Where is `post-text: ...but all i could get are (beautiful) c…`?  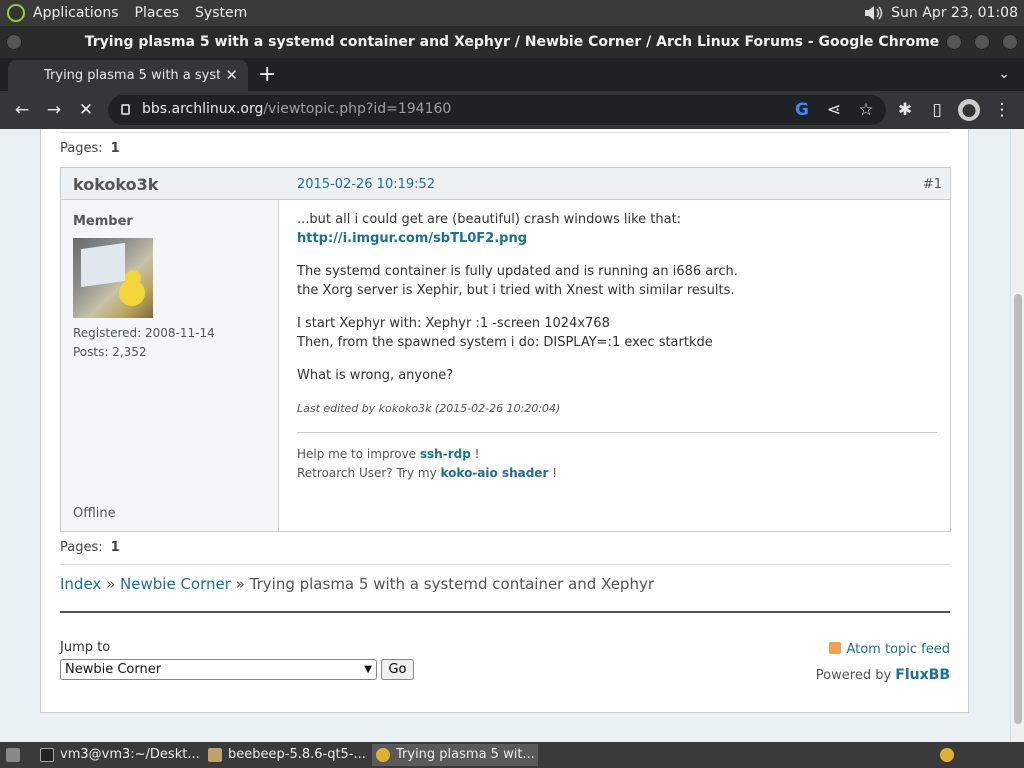 post-text: ...but all i could get are (beautiful) c… is located at coordinates (489, 219).